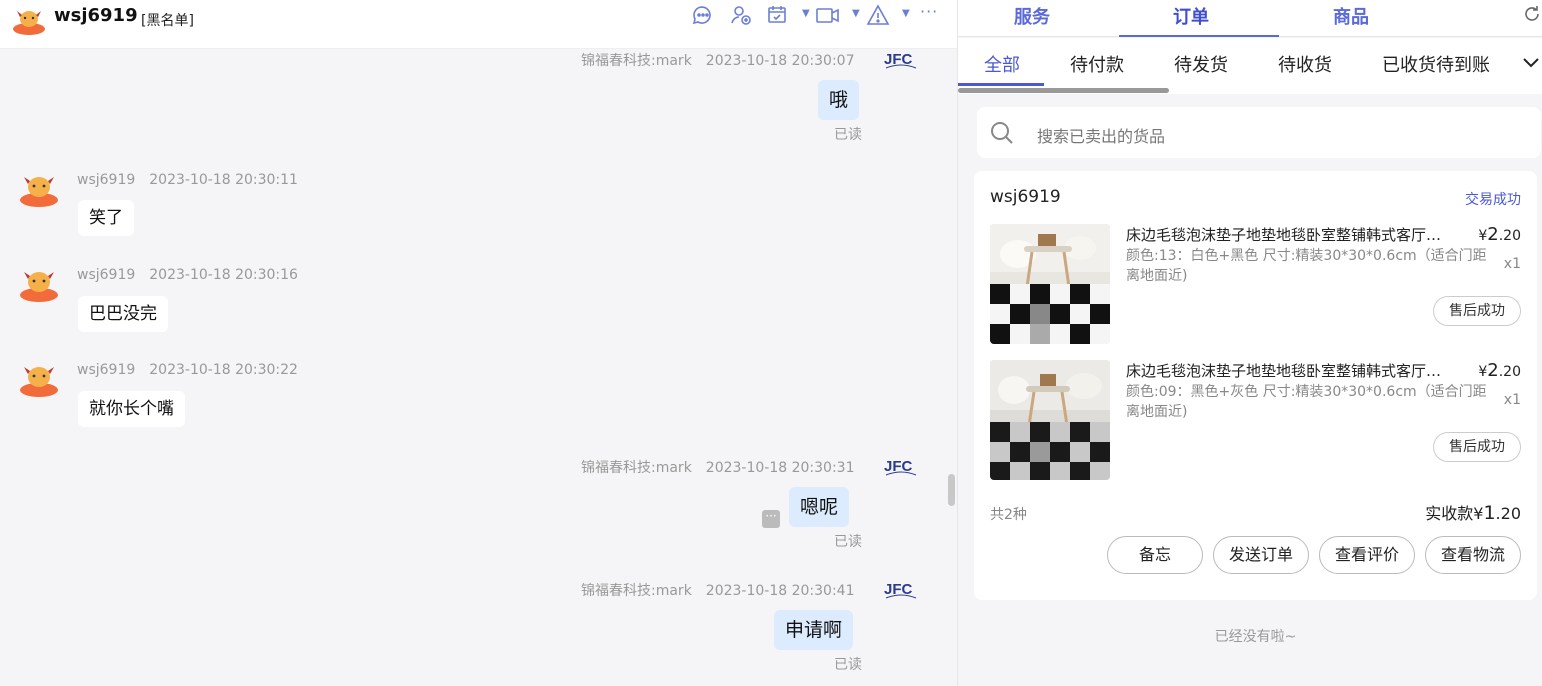  I want to click on video-dropdown-caret: ▼, so click(856, 13).